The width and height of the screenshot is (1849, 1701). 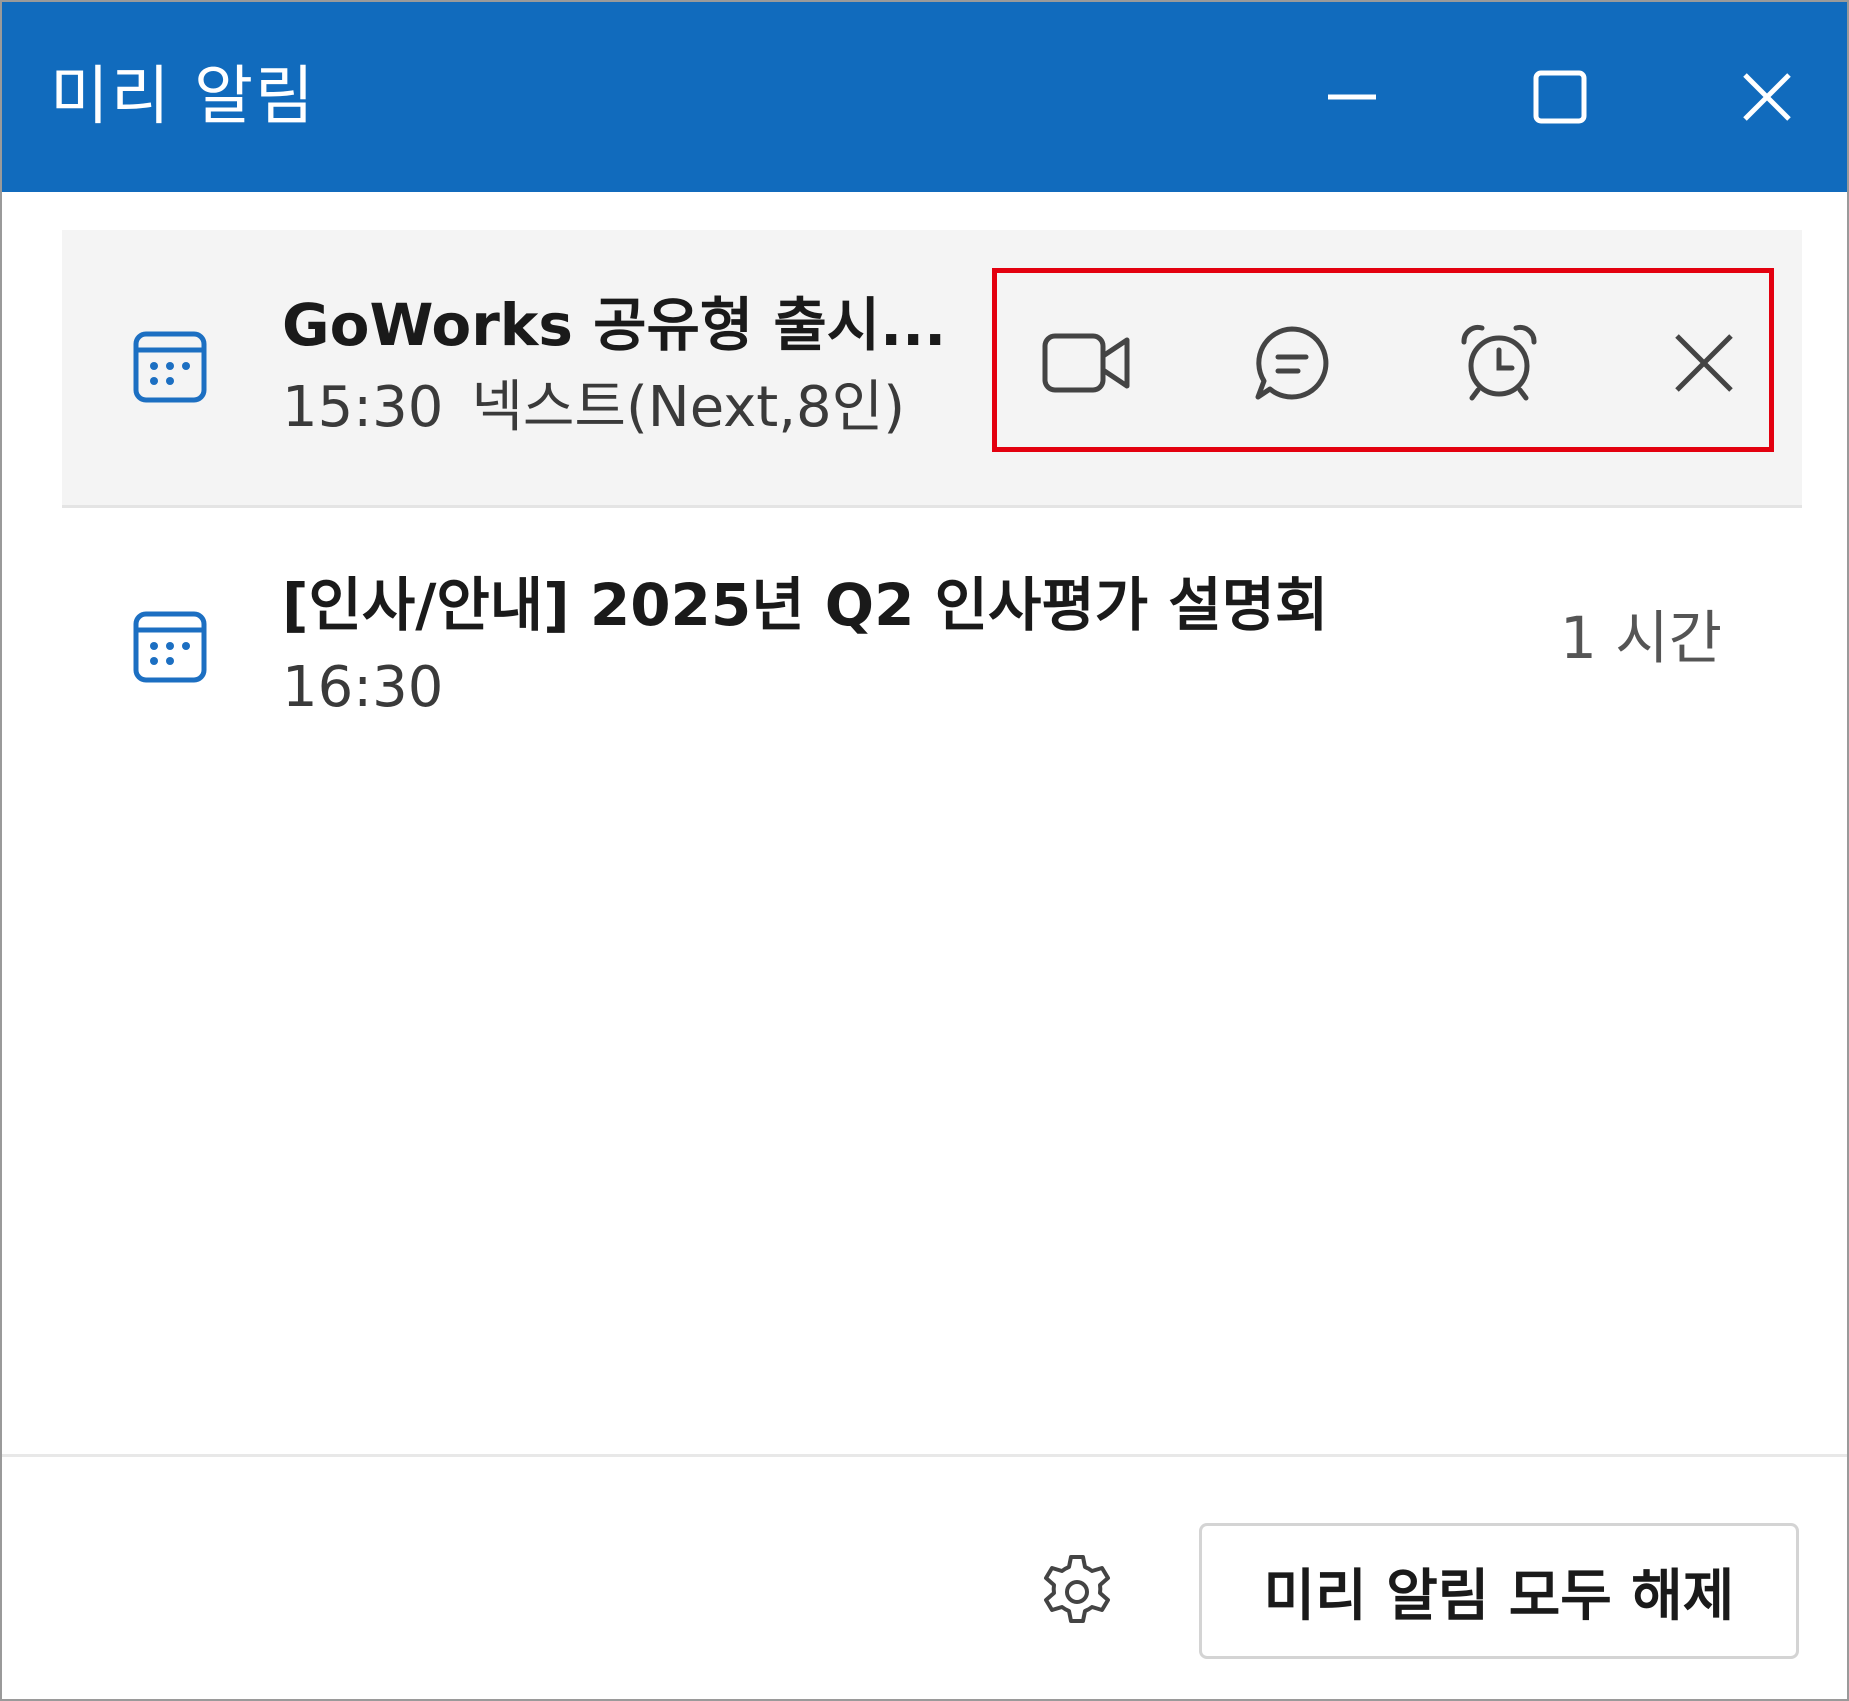 I want to click on dismiss-all-button: 미리 알림 모두 해제, so click(x=1499, y=1591).